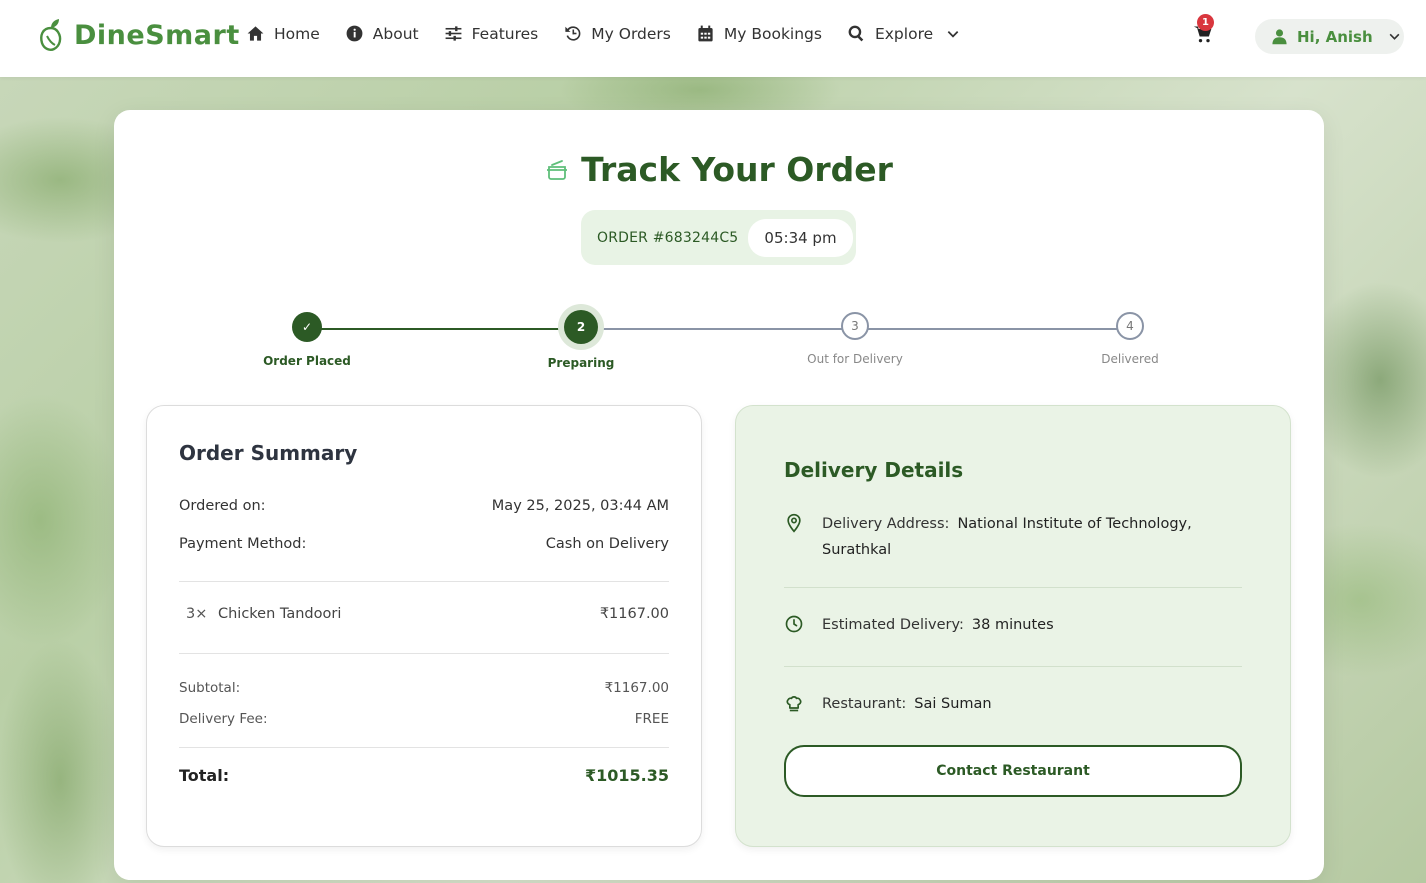 The width and height of the screenshot is (1426, 883). What do you see at coordinates (856, 33) in the screenshot?
I see `search-icon` at bounding box center [856, 33].